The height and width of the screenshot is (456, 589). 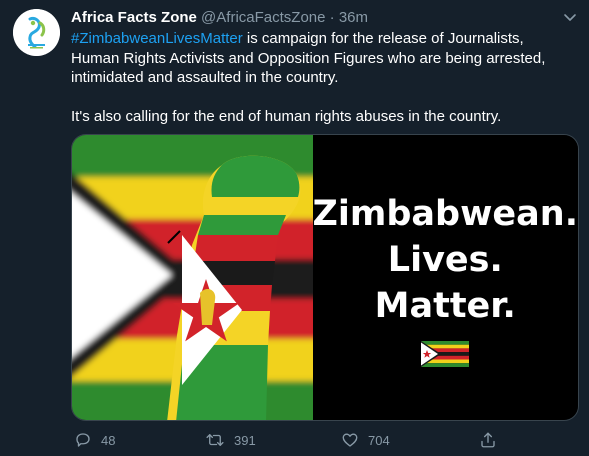 I want to click on tweet-timestamp: 36m, so click(x=353, y=17).